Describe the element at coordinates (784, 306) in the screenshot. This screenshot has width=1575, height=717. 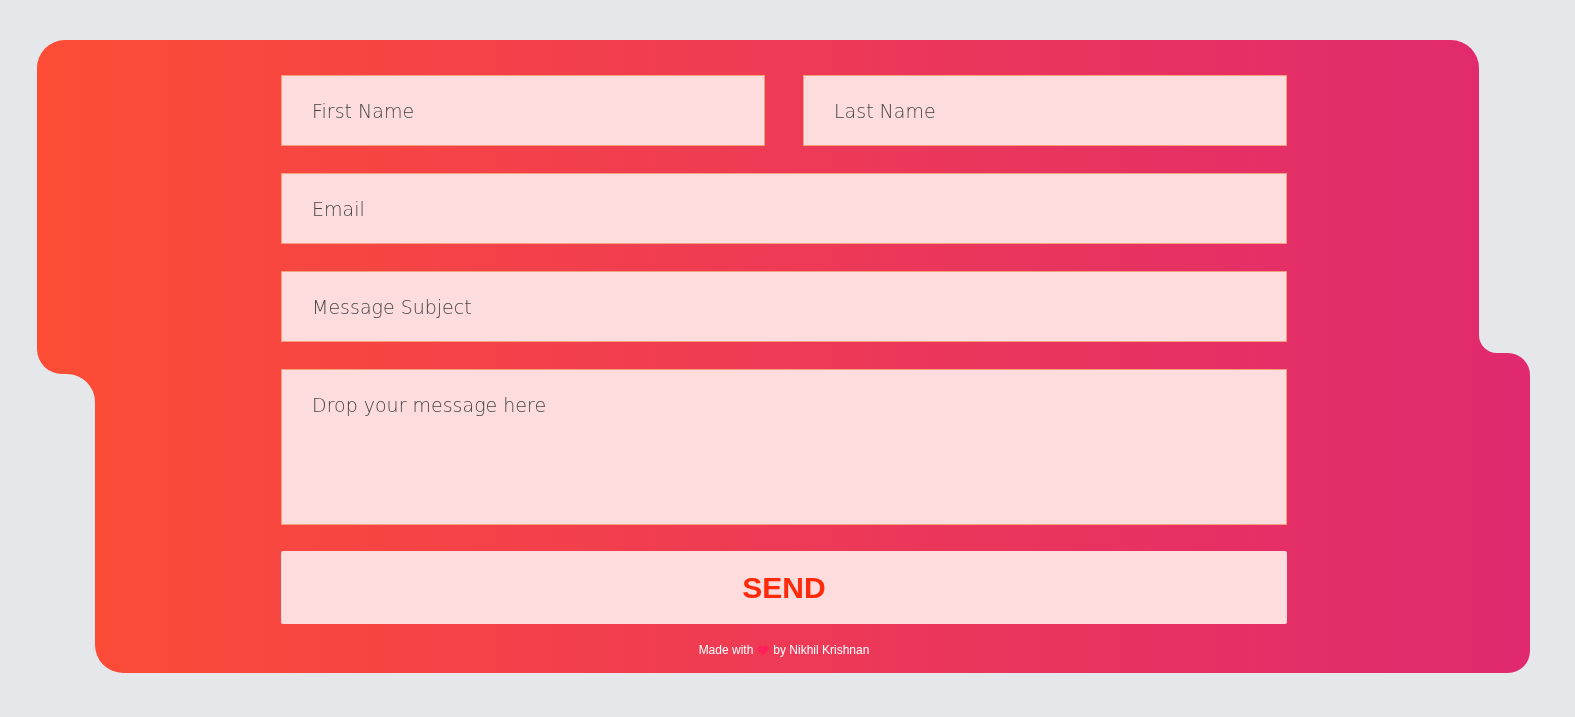
I see `text-field: Message Subject` at that location.